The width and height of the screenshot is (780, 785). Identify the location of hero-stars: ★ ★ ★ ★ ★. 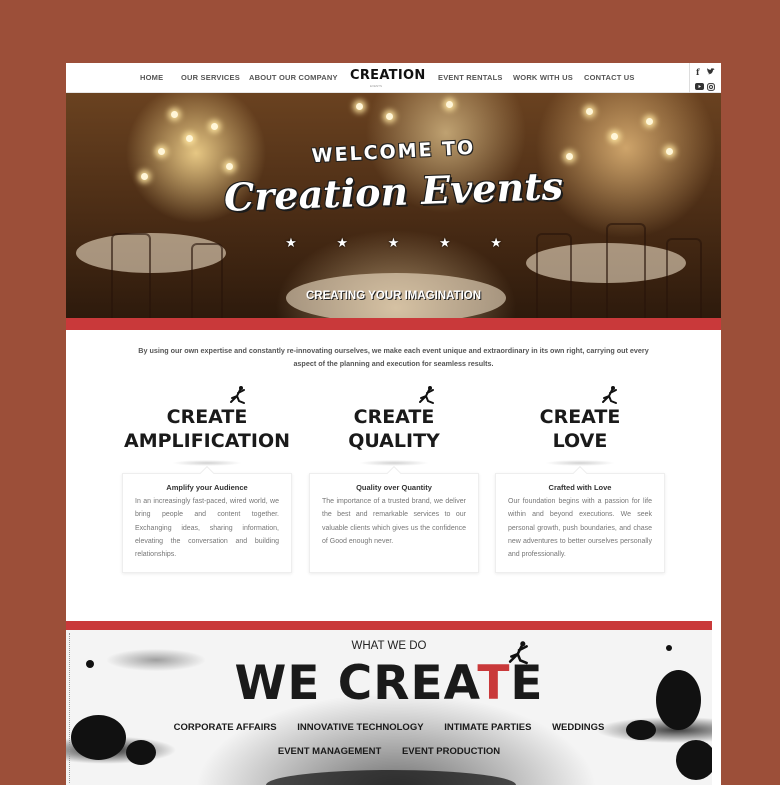
(393, 242).